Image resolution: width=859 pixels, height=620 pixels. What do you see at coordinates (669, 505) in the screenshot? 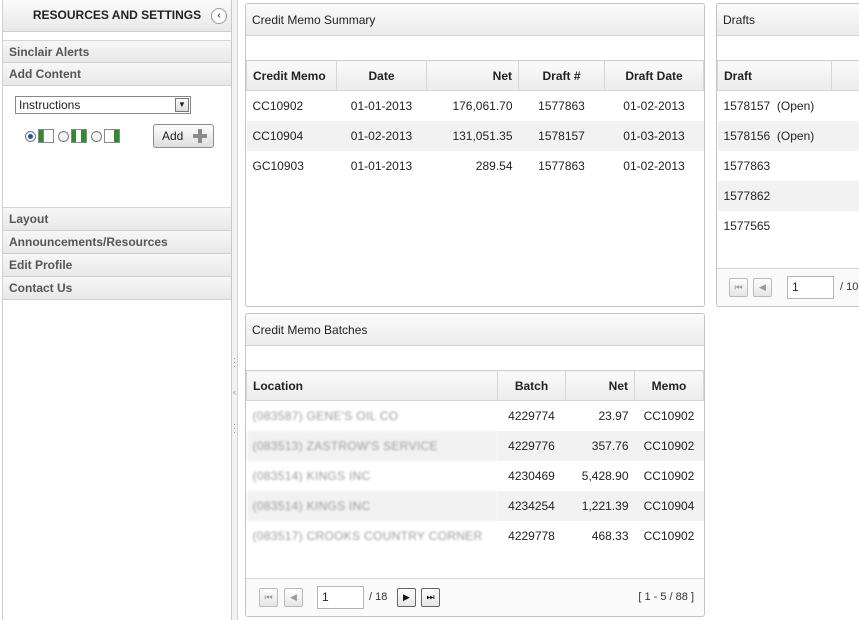
I see `cell-memo: CC10904` at bounding box center [669, 505].